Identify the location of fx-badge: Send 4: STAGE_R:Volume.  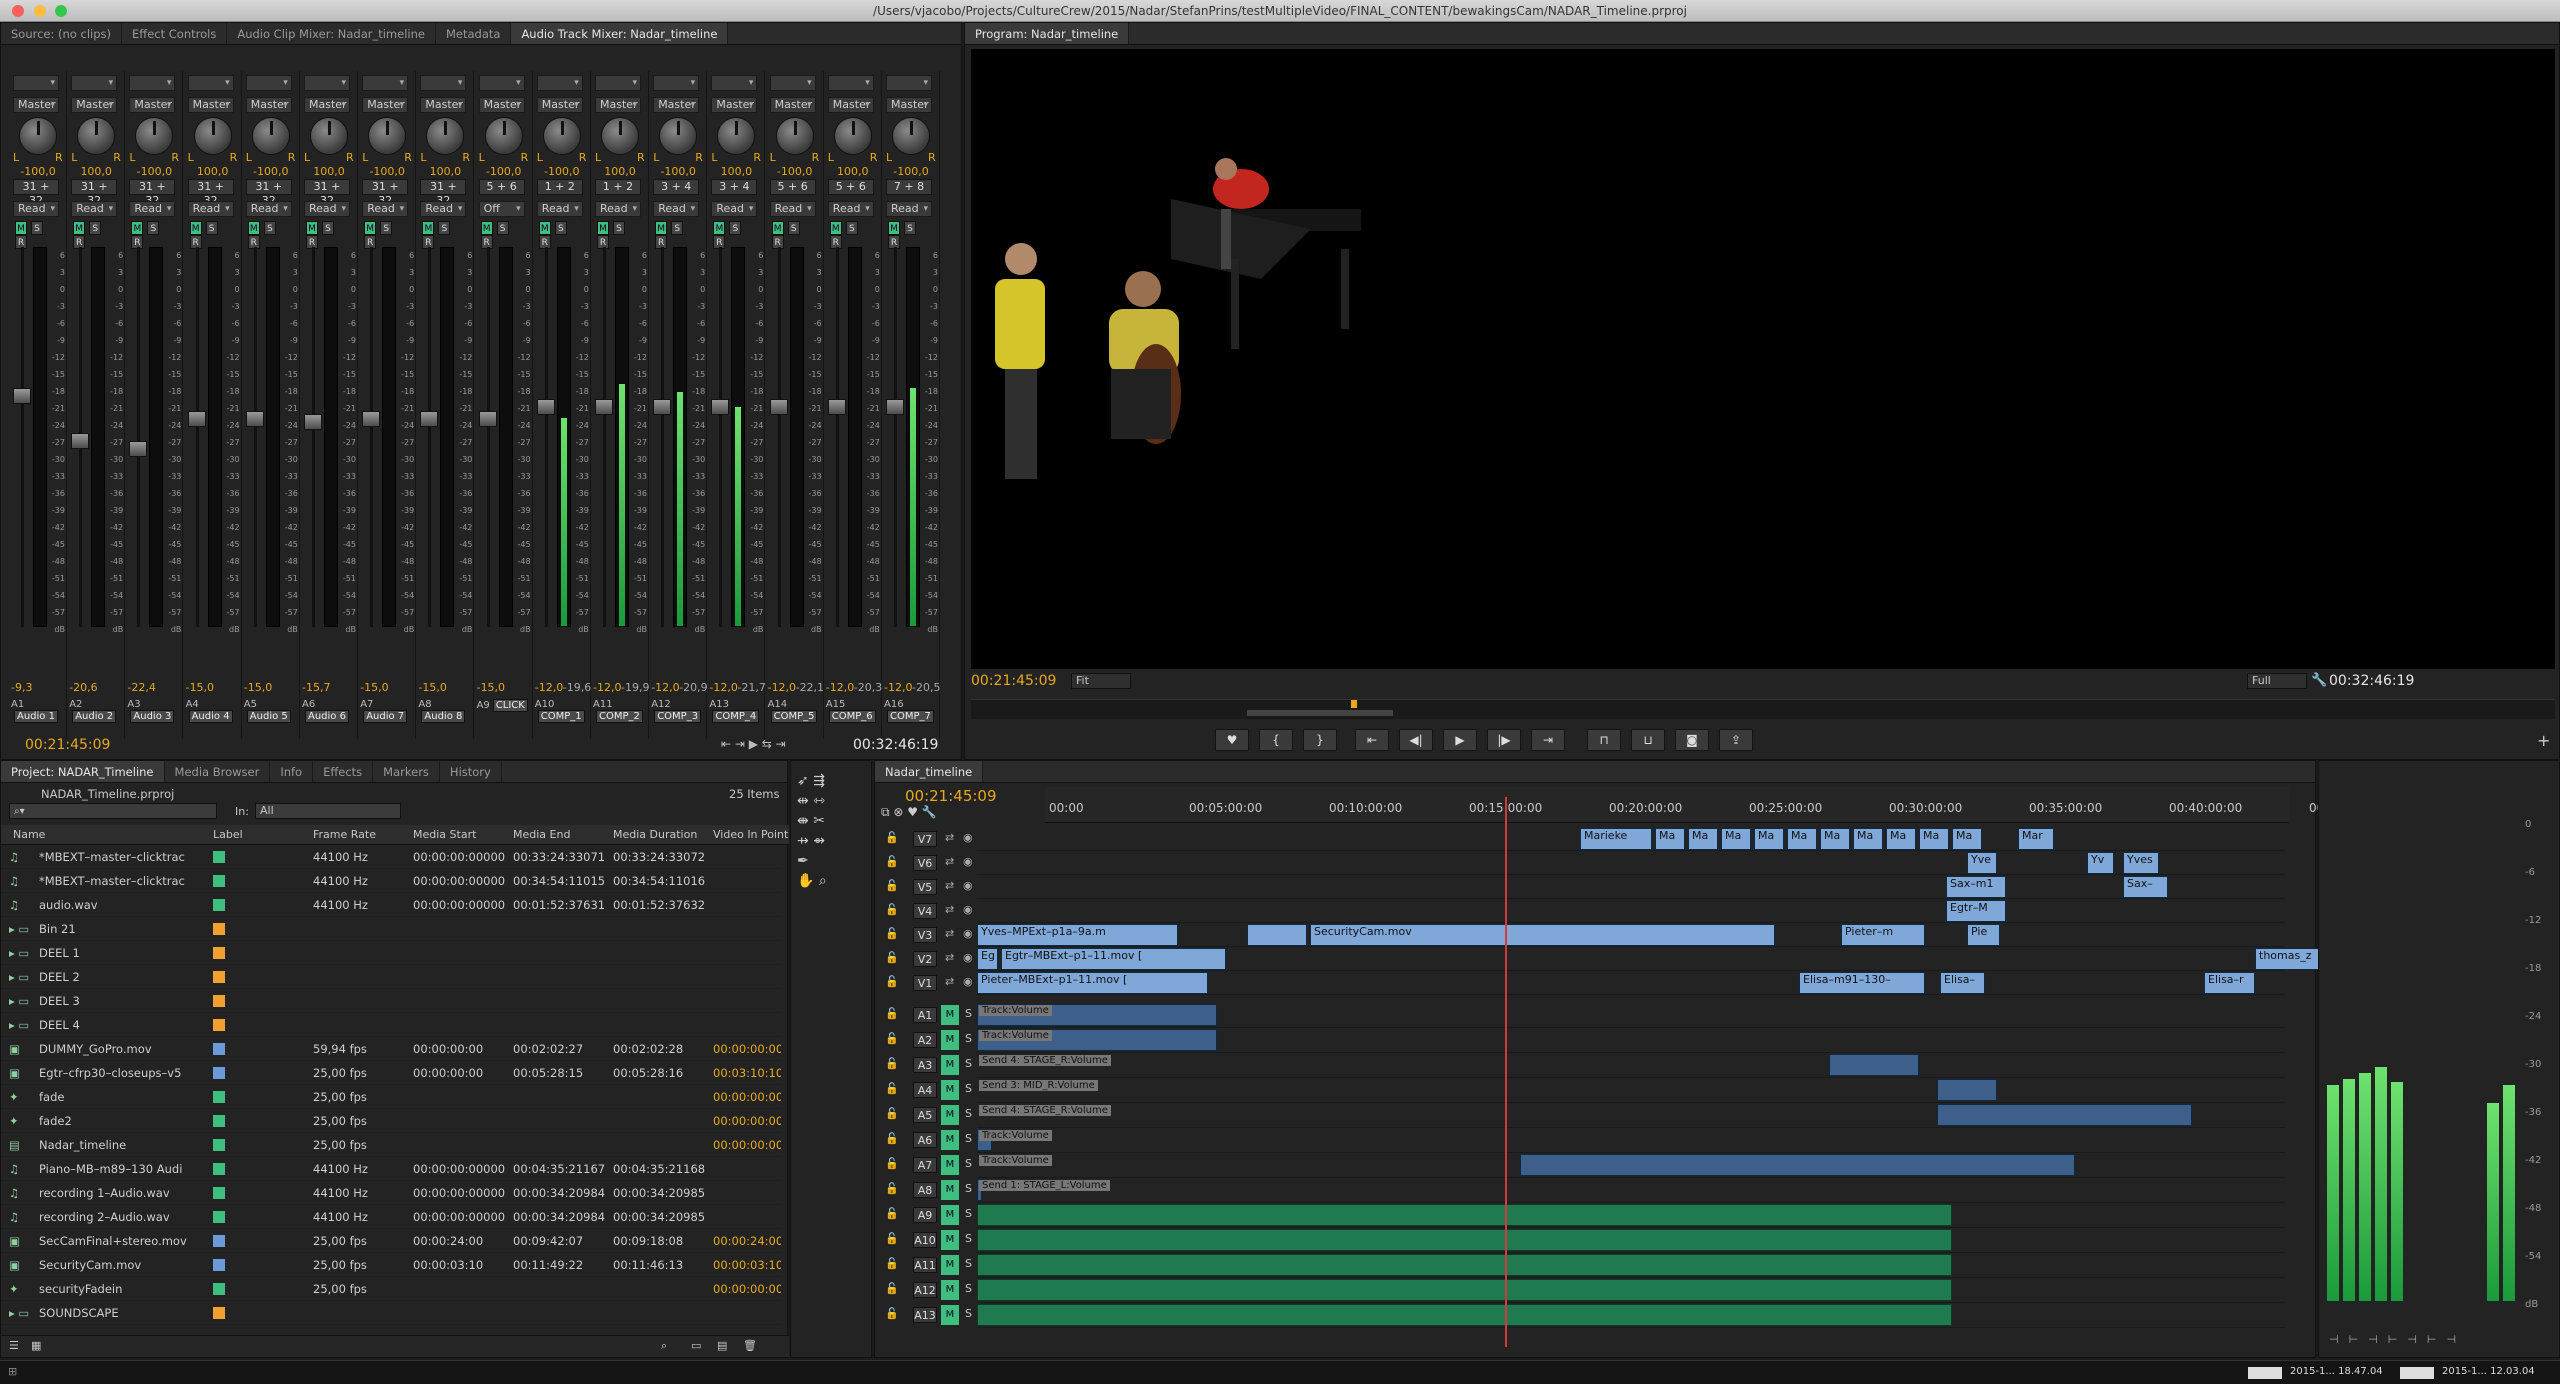
(1045, 1060).